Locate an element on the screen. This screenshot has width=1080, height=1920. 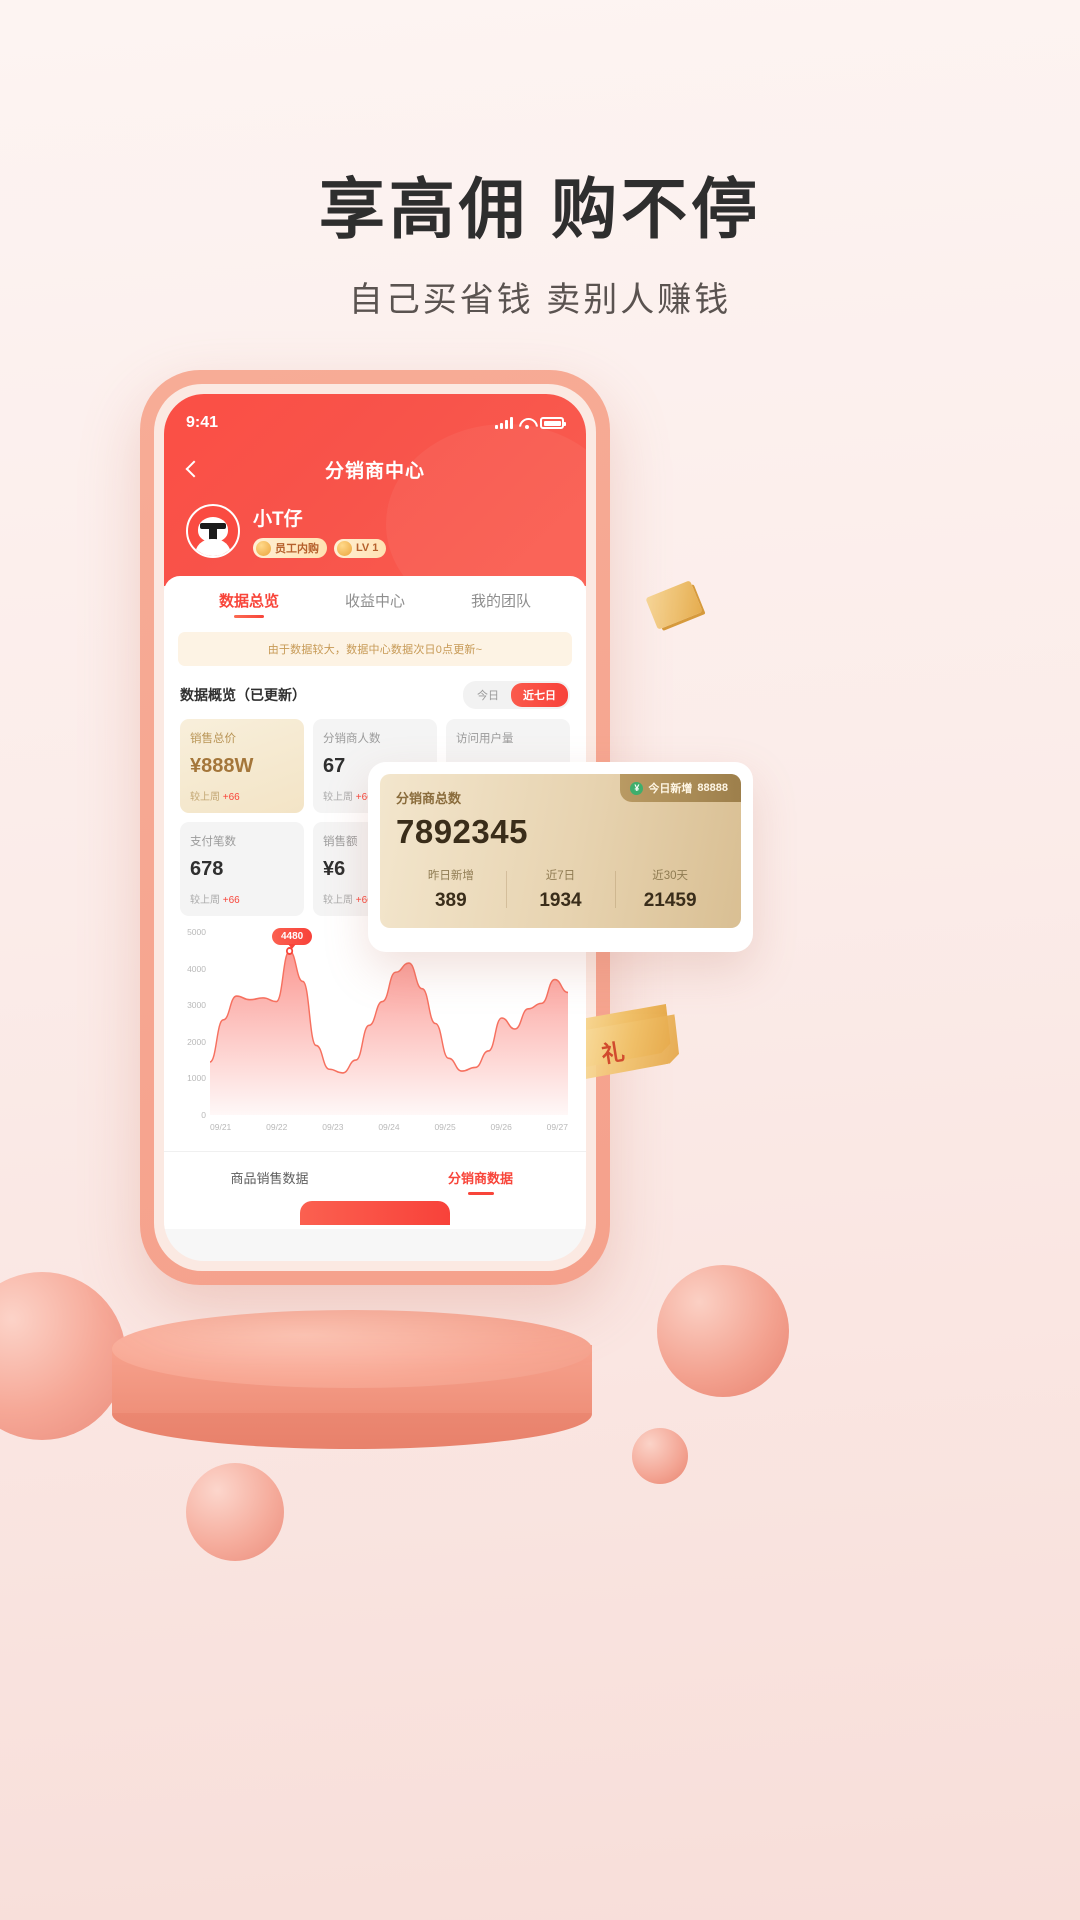
today-new-value: 88888 is located at coordinates (712, 788).